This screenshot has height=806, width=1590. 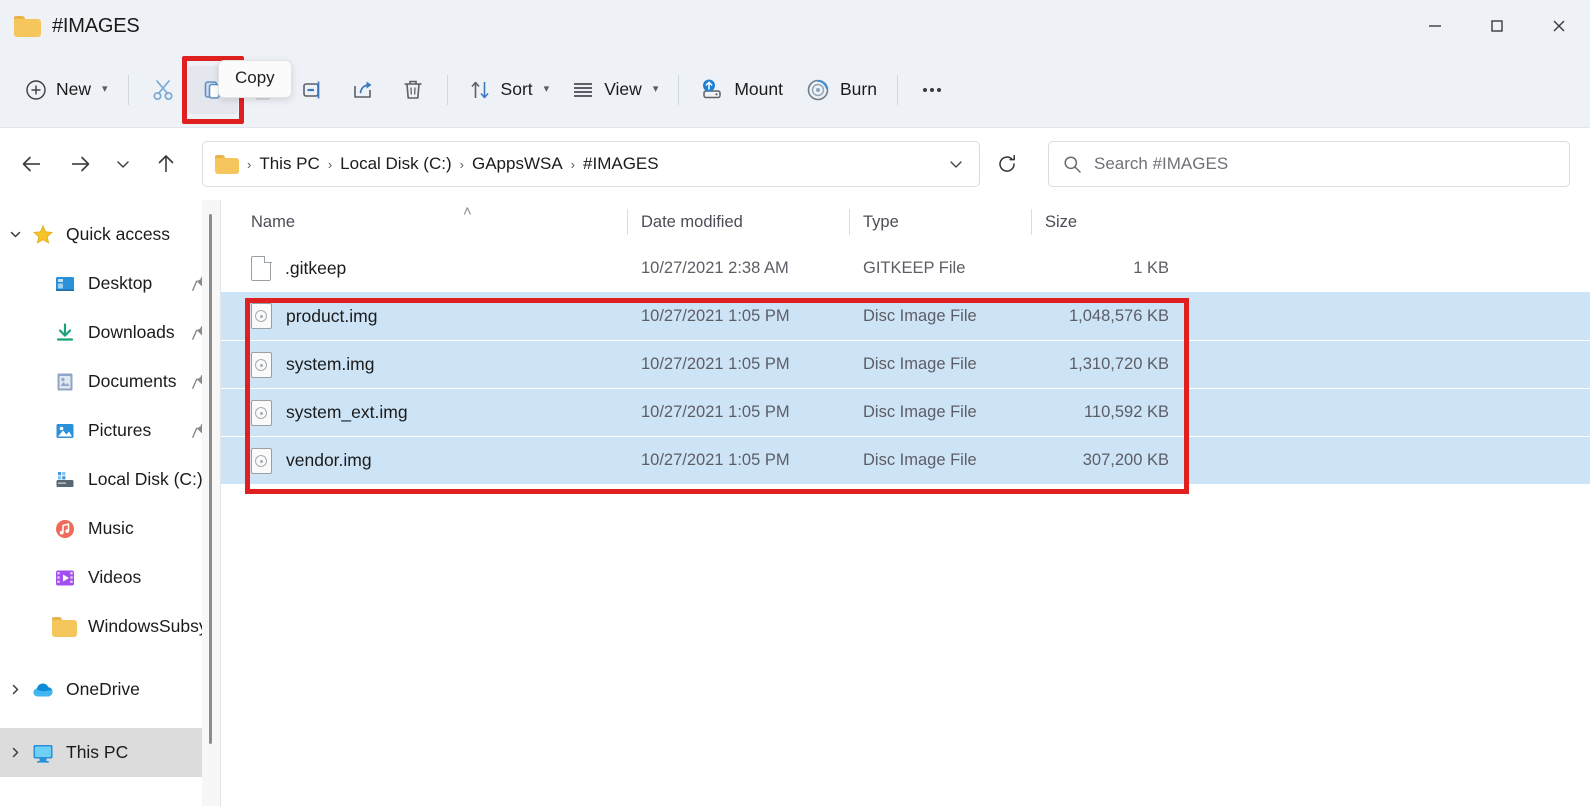 I want to click on file-size-cell: 1,310,720 KB, so click(x=1119, y=364).